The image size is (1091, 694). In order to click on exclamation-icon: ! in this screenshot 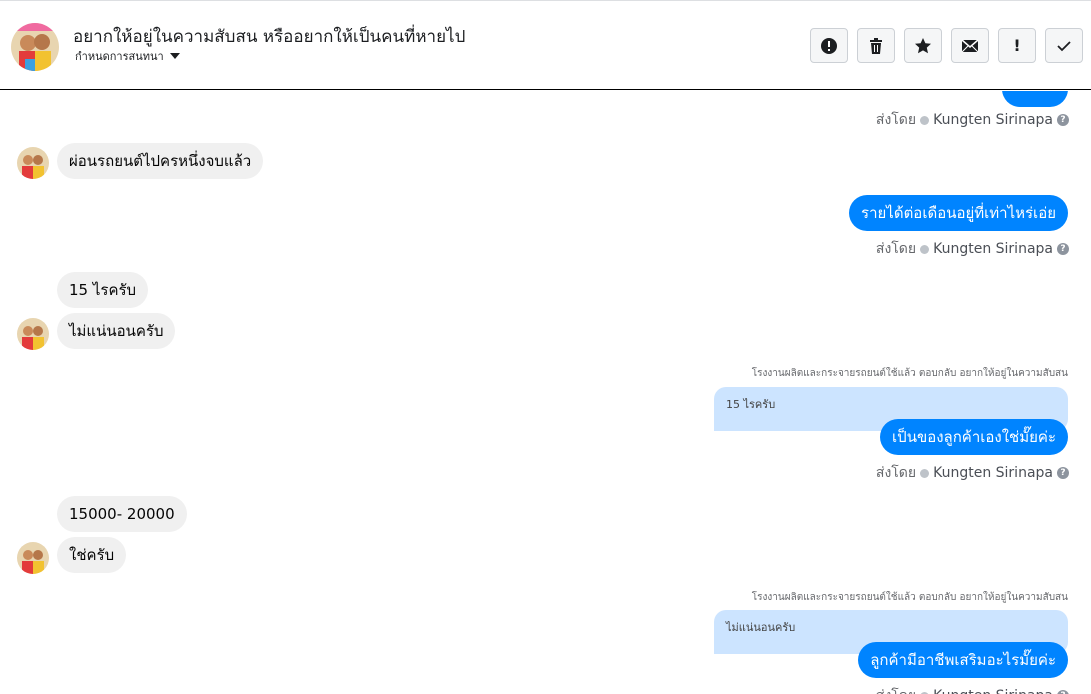, I will do `click(1017, 45)`.